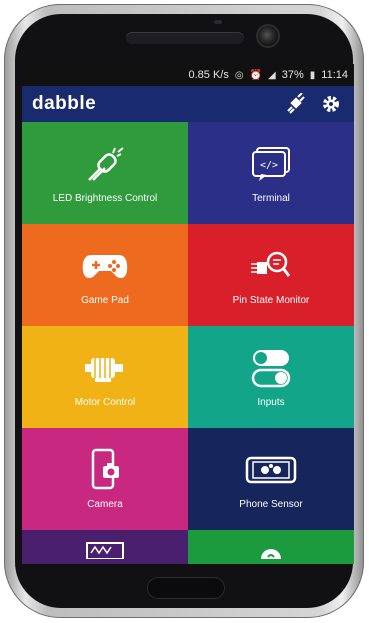  I want to click on tile-motor-control: Motor Control, so click(105, 377).